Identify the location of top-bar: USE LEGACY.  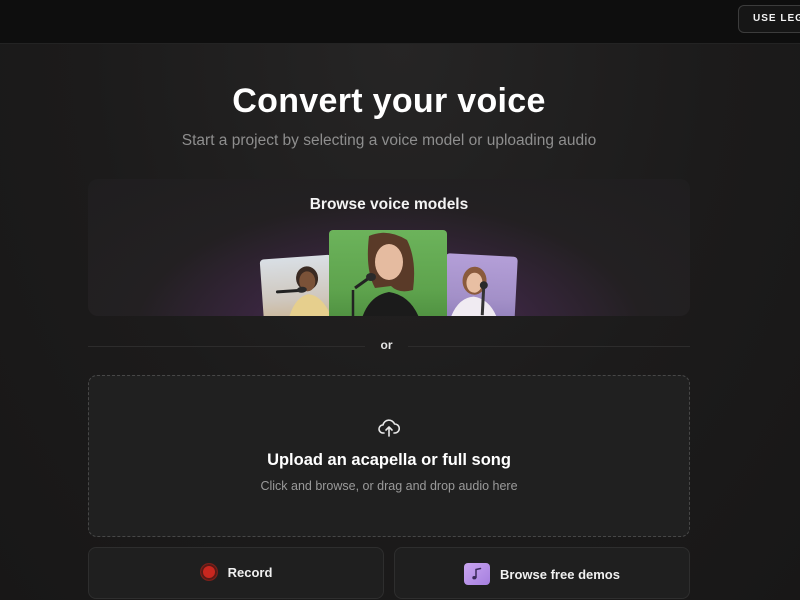
(400, 22).